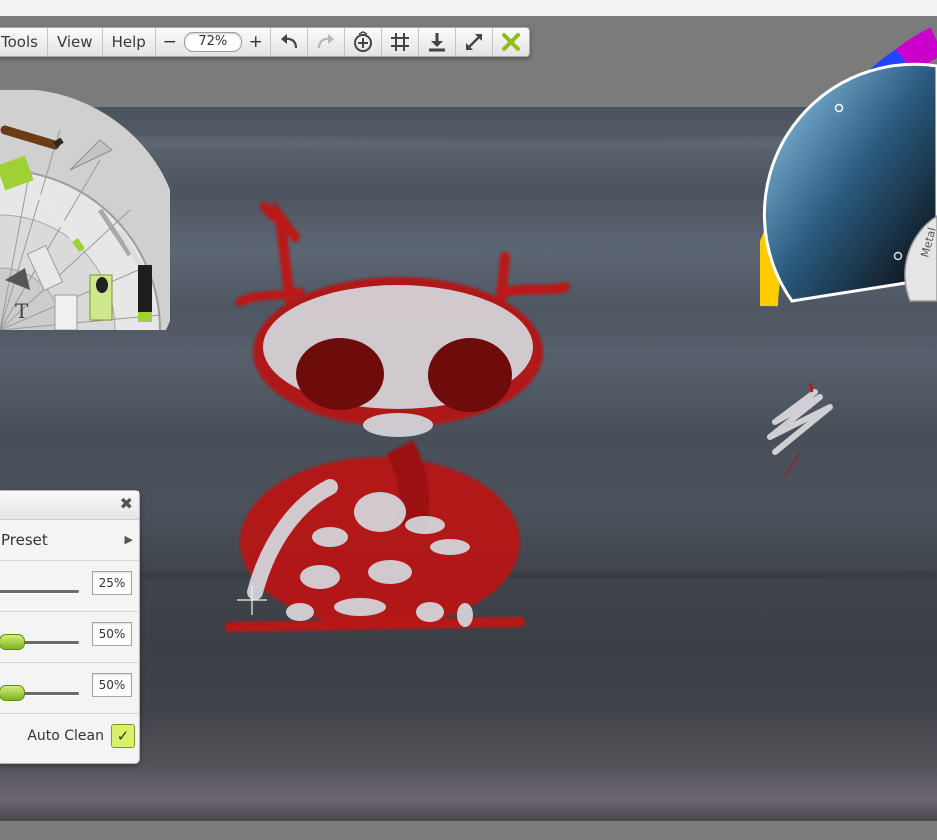  What do you see at coordinates (24, 42) in the screenshot?
I see `menu-tools: Tools` at bounding box center [24, 42].